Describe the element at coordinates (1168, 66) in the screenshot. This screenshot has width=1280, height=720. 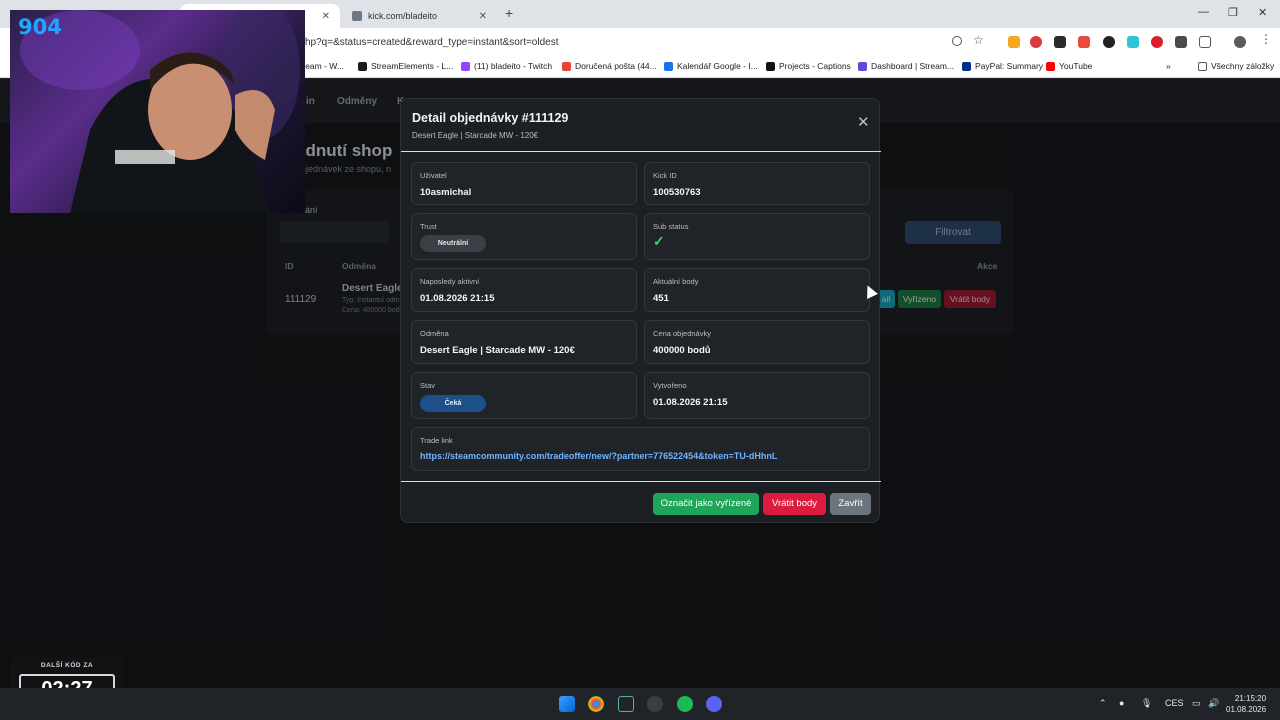
I see `more-bookmarks-icon: »` at that location.